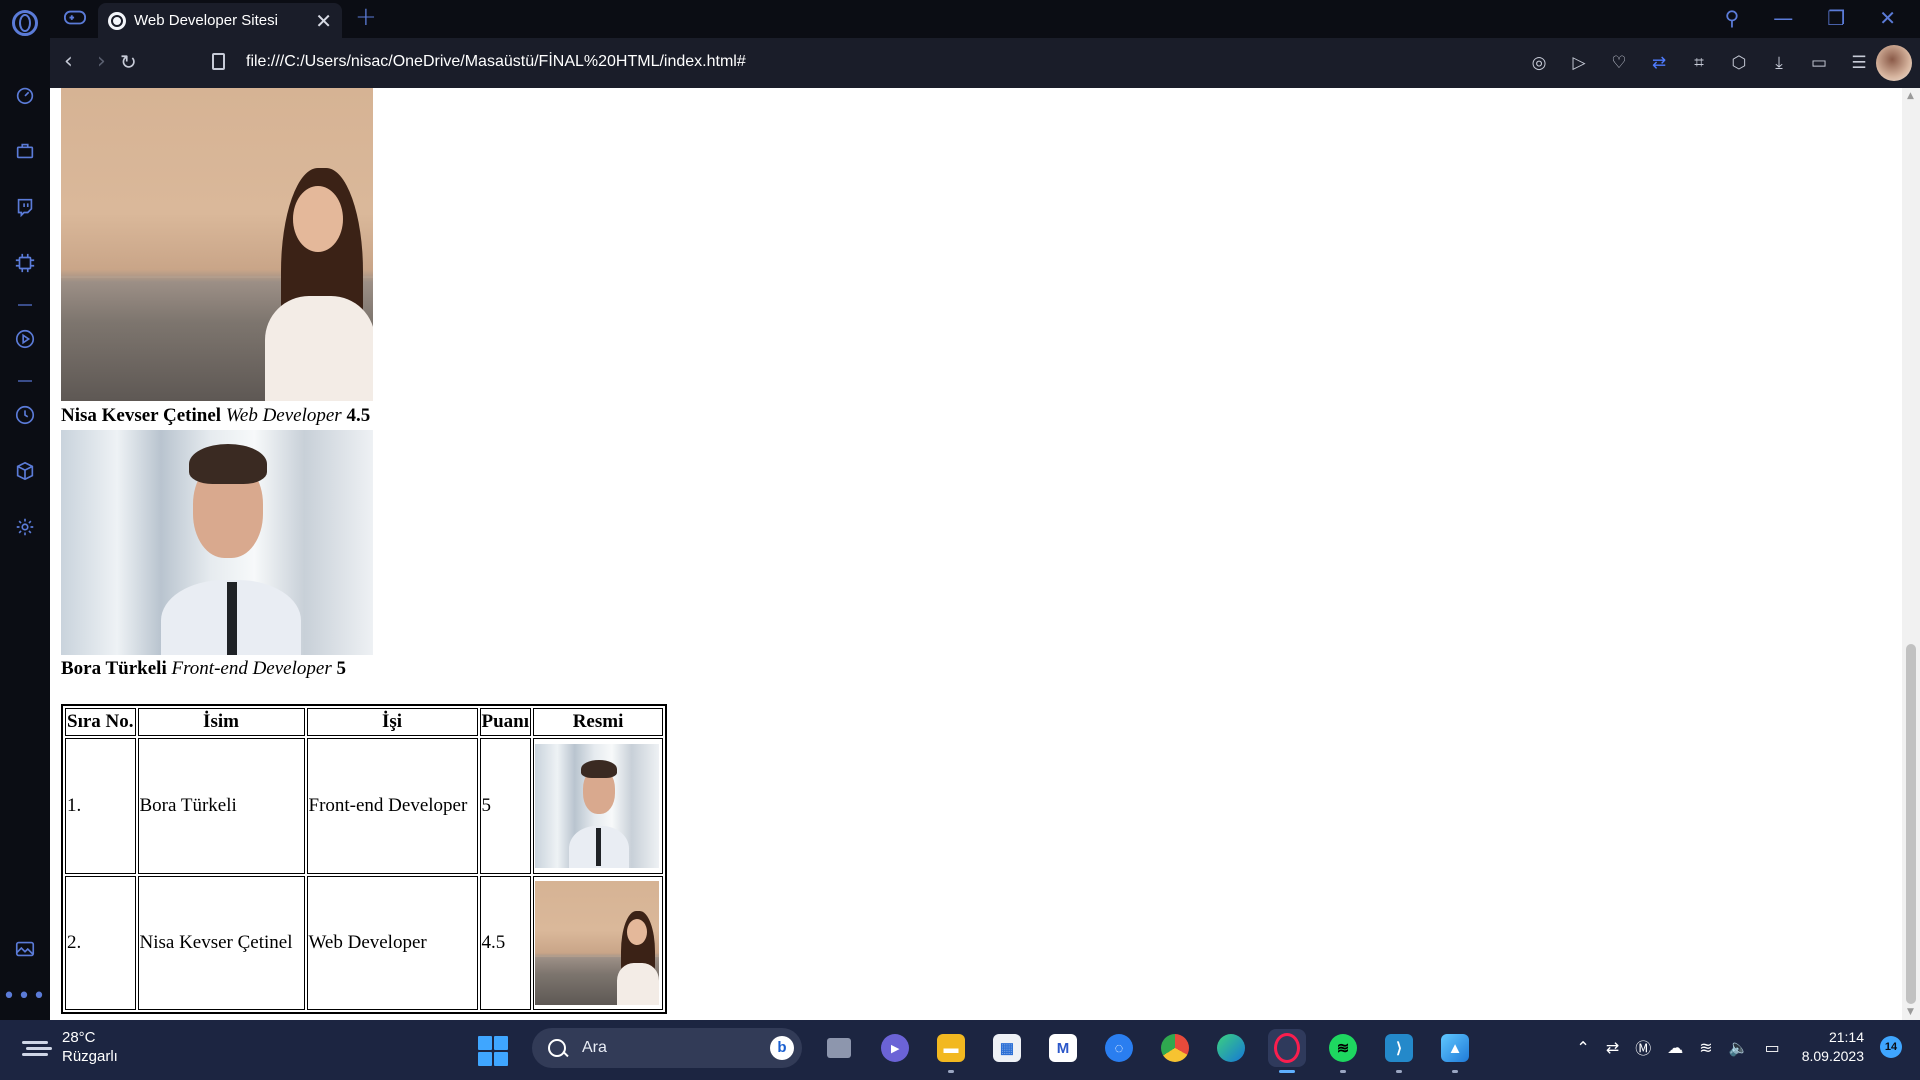  Describe the element at coordinates (25, 95) in the screenshot. I see `speed-dial-icon` at that location.